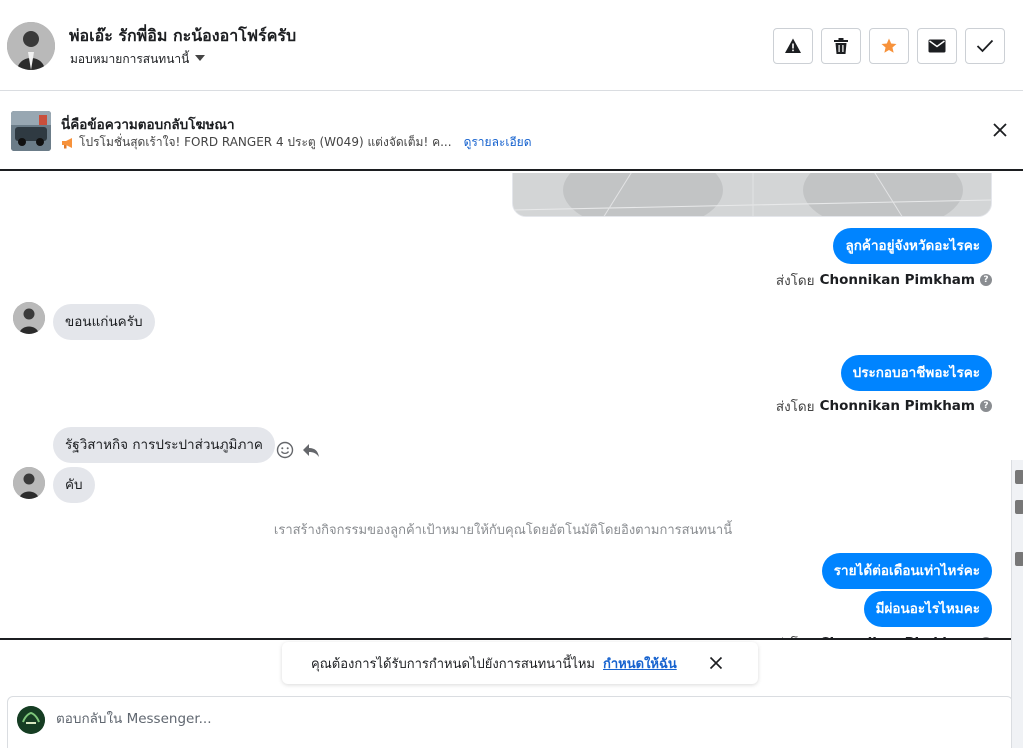 The width and height of the screenshot is (1023, 748). I want to click on contact-name: พ่อเอ๊ะ รักพี่อิม กะน้องอาโฟร์ครับ, so click(182, 36).